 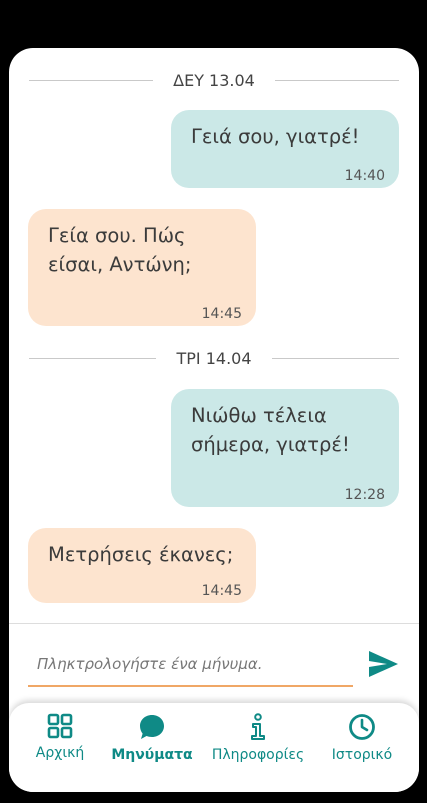 I want to click on date-label: ΤΡΙ 14.04, so click(x=214, y=358).